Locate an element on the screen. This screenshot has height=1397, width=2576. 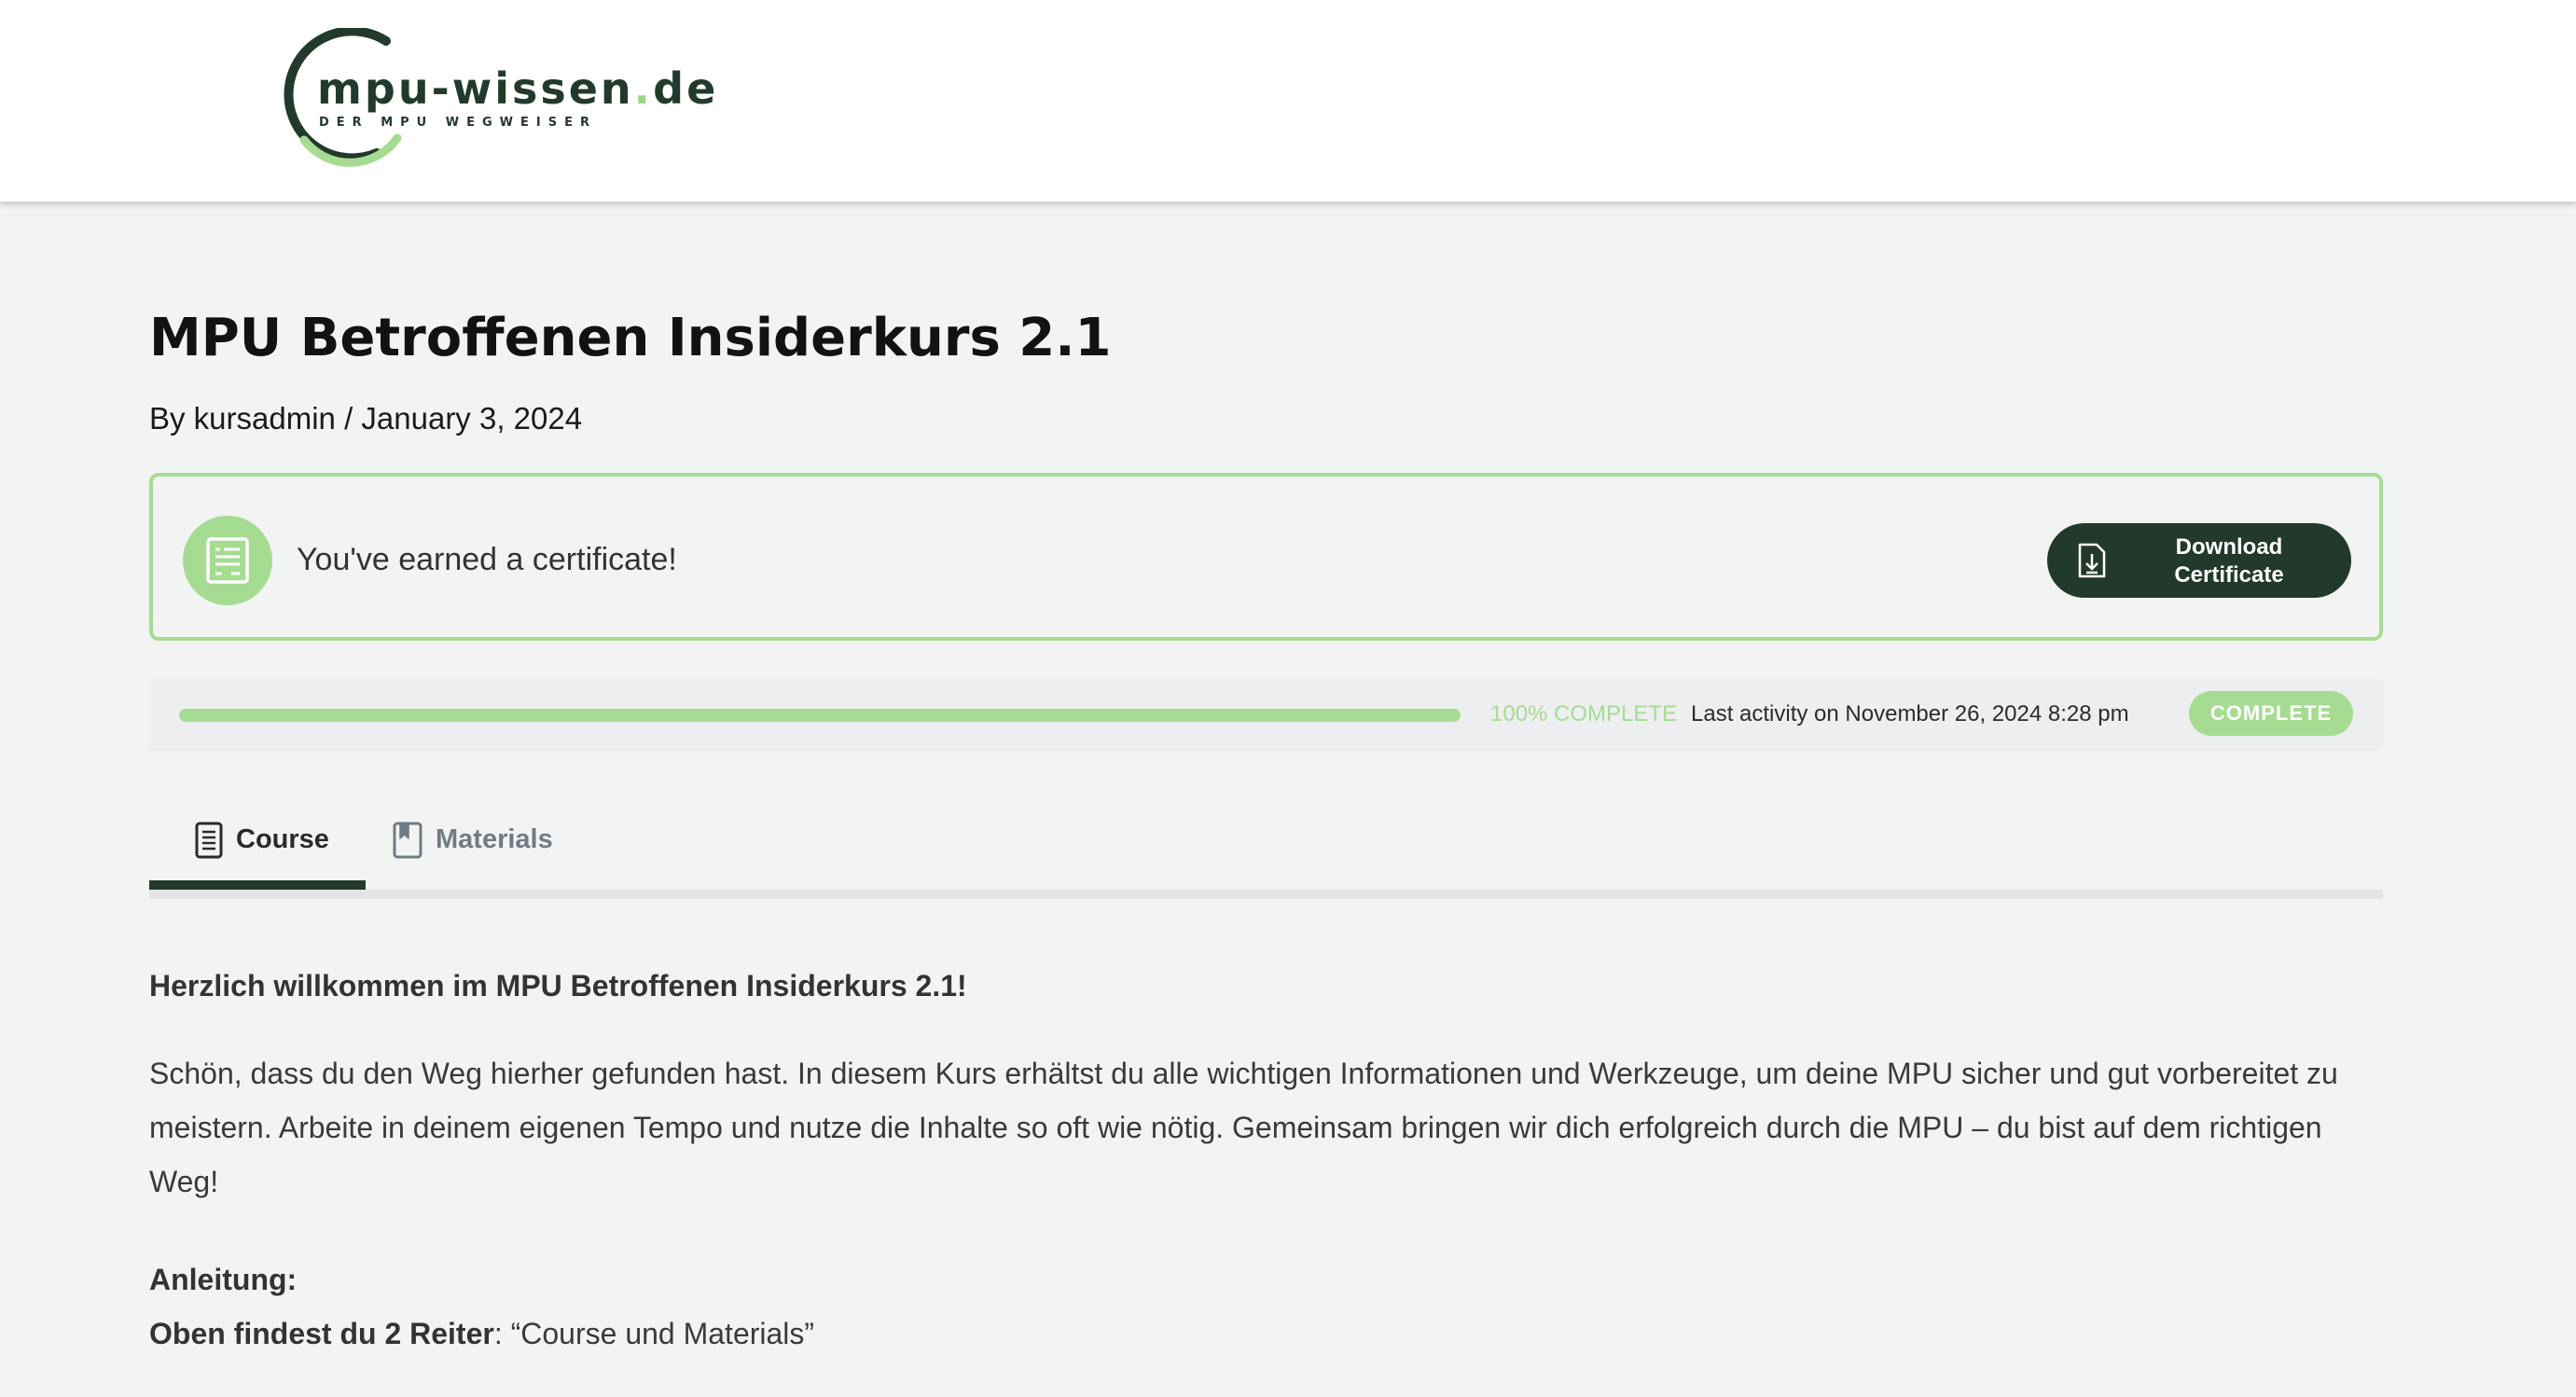
download-file-icon is located at coordinates (2092, 560).